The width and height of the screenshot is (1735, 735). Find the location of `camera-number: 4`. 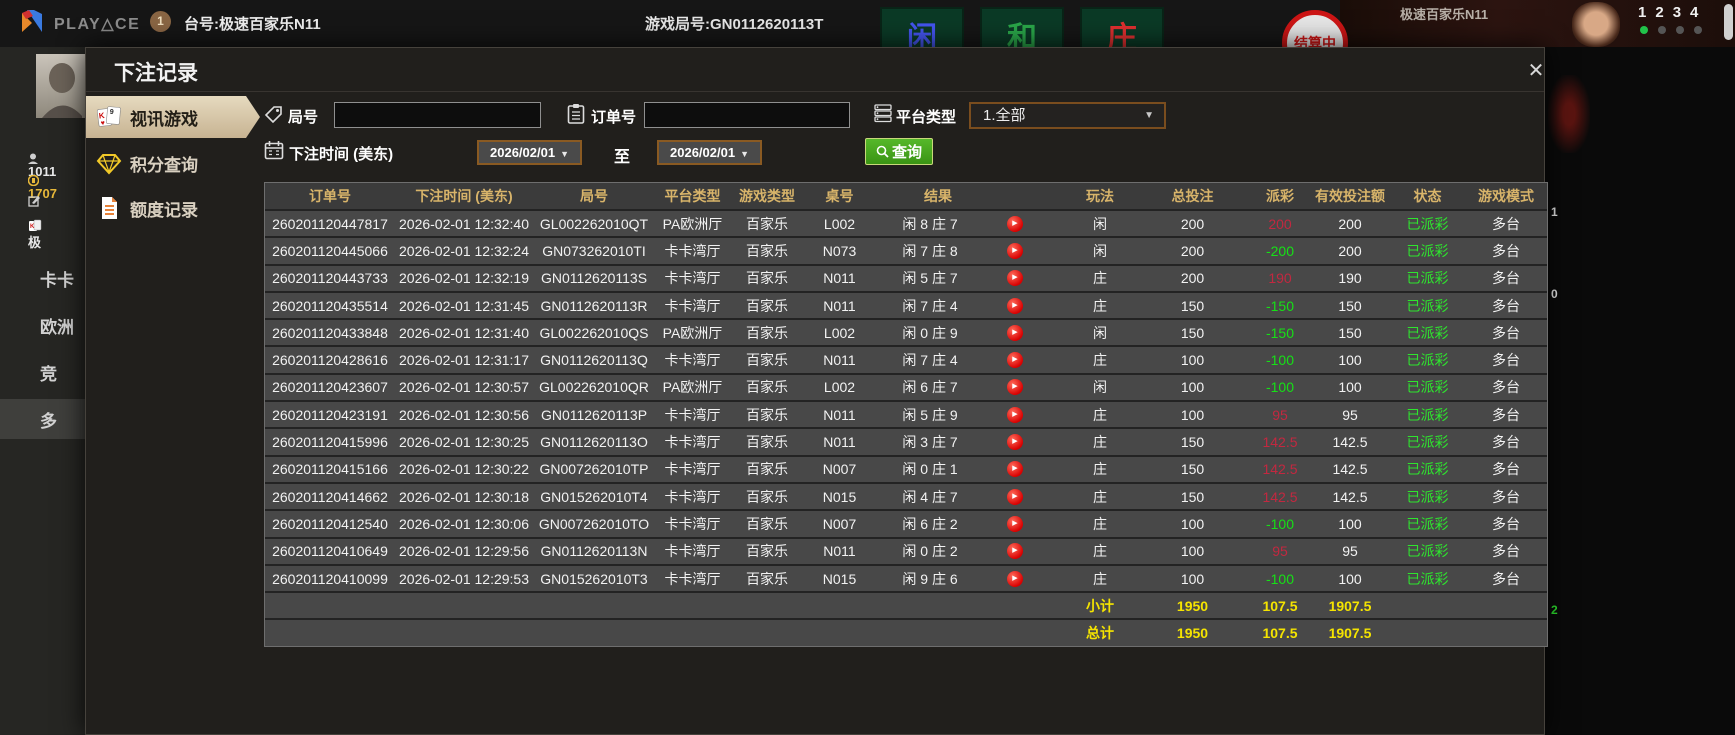

camera-number: 4 is located at coordinates (1694, 12).